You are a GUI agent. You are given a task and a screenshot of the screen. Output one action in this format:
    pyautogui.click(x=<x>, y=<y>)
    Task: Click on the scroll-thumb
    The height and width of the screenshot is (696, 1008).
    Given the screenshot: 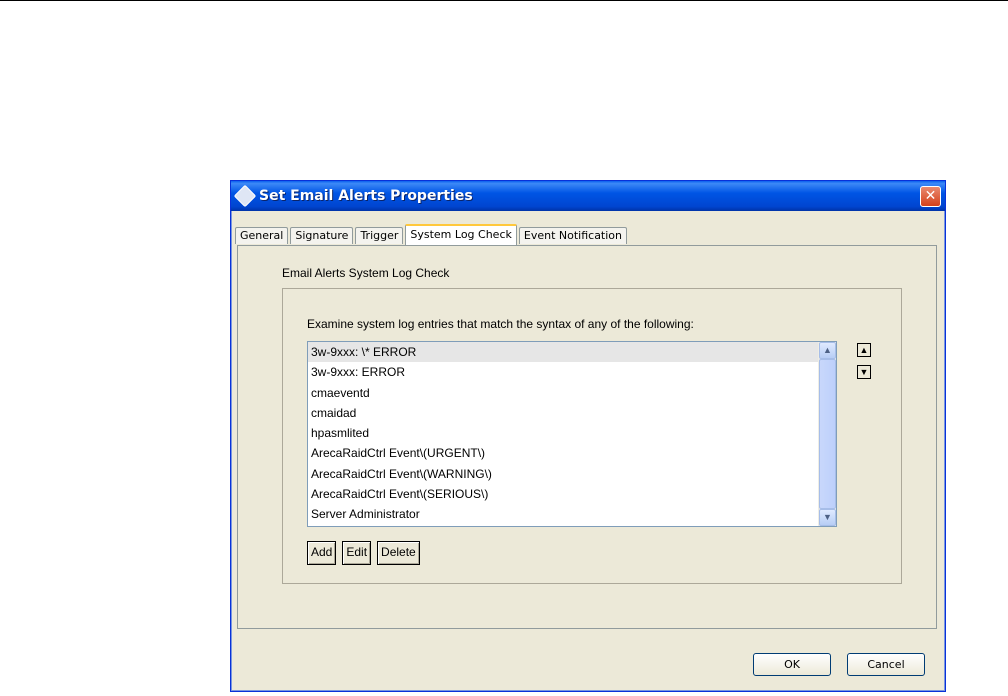 What is the action you would take?
    pyautogui.click(x=827, y=434)
    